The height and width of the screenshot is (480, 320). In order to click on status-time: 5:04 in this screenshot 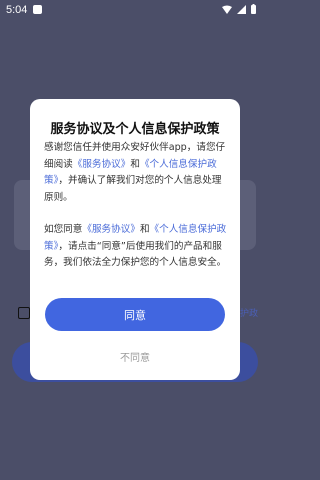, I will do `click(17, 10)`.